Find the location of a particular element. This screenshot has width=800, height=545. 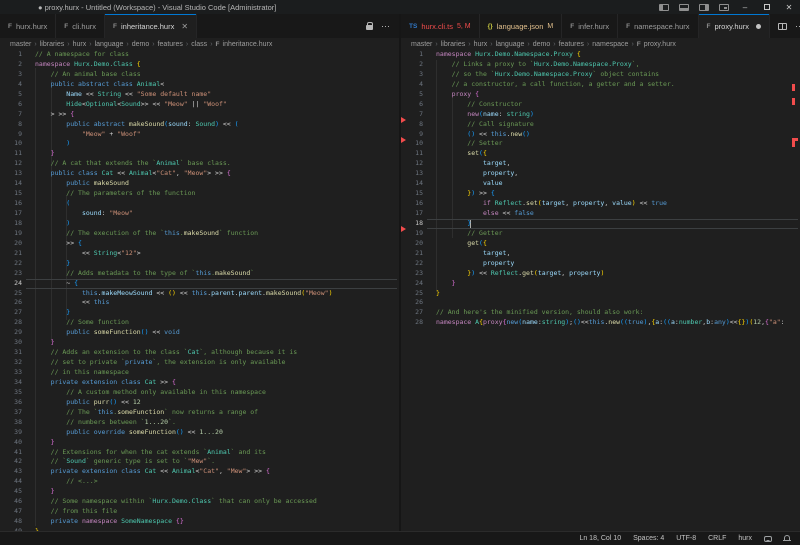

tab-namespace.hurx: Fnamespace.hurx is located at coordinates (658, 26).